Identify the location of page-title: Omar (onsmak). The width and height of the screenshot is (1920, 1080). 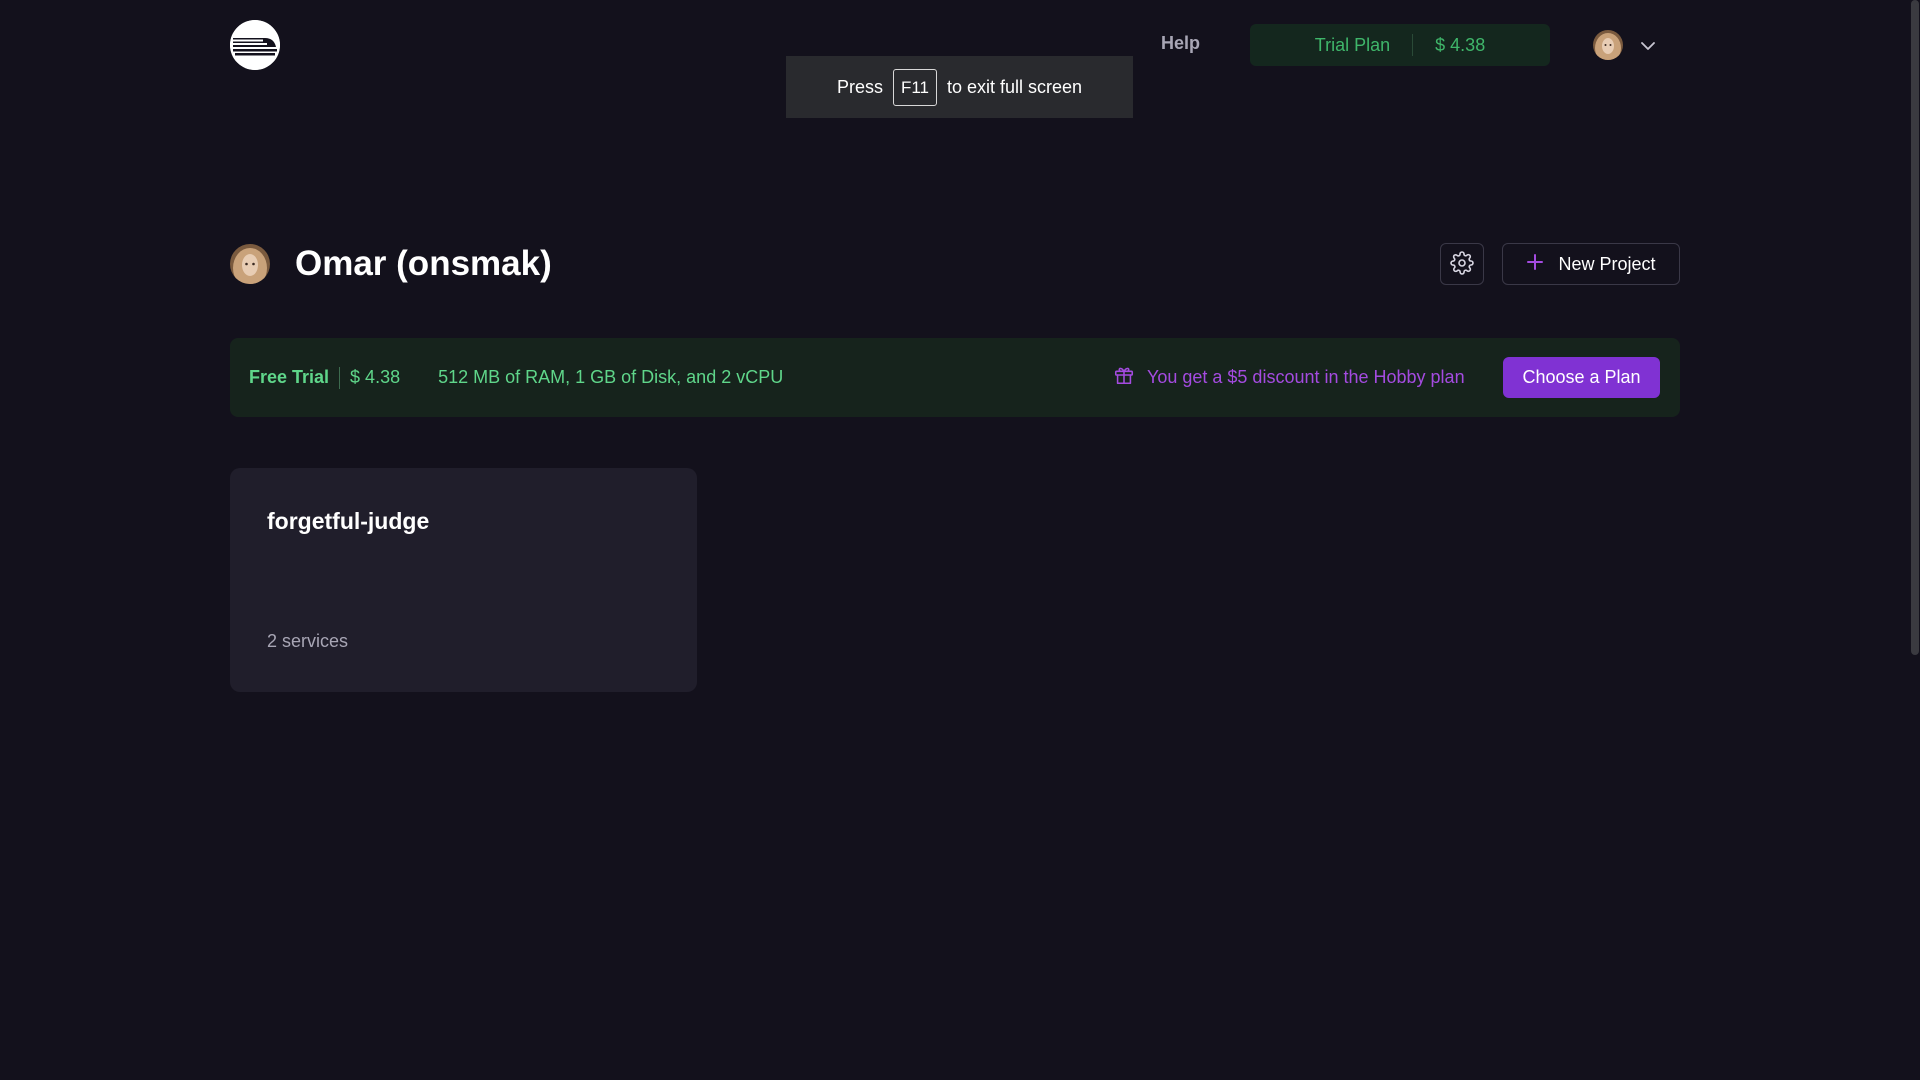
(423, 263).